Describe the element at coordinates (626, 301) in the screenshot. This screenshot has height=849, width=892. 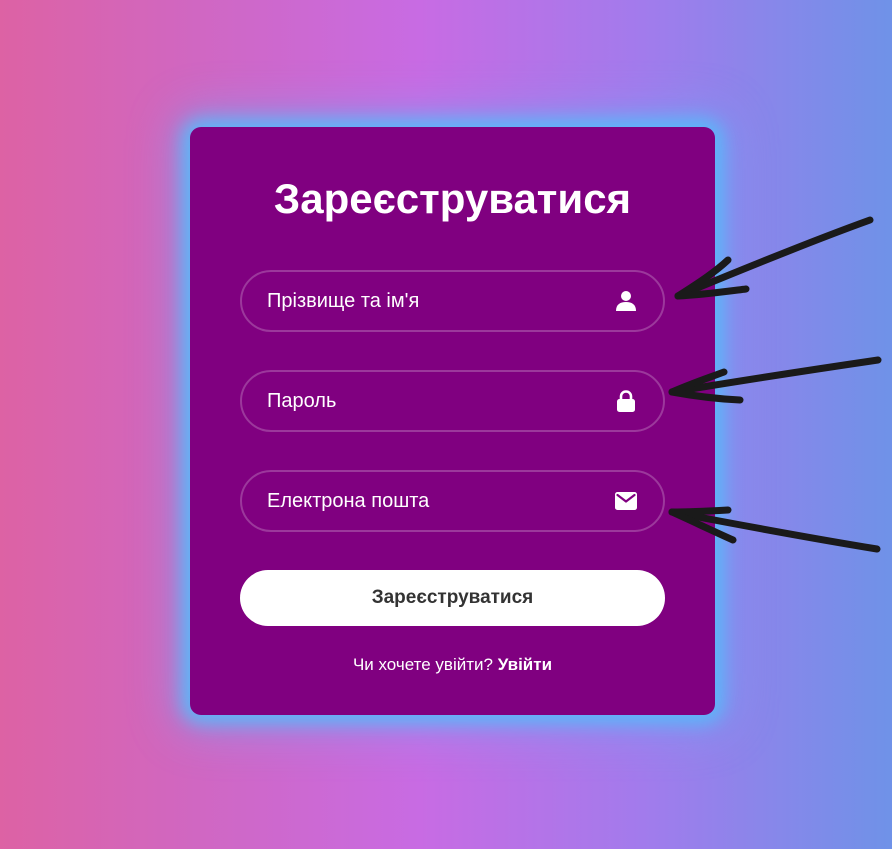
I see `user-icon` at that location.